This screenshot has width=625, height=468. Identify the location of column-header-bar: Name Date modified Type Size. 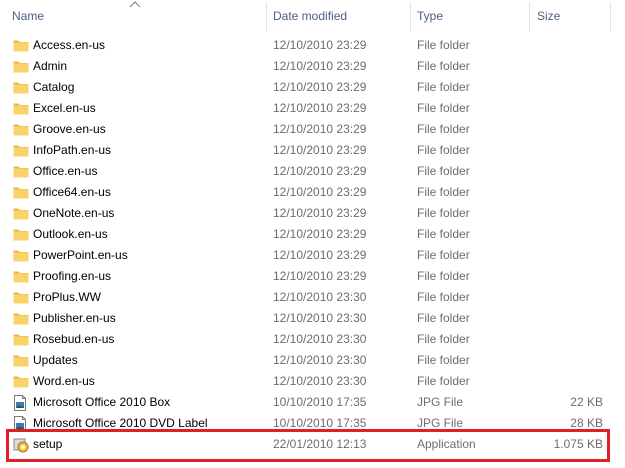
(312, 16).